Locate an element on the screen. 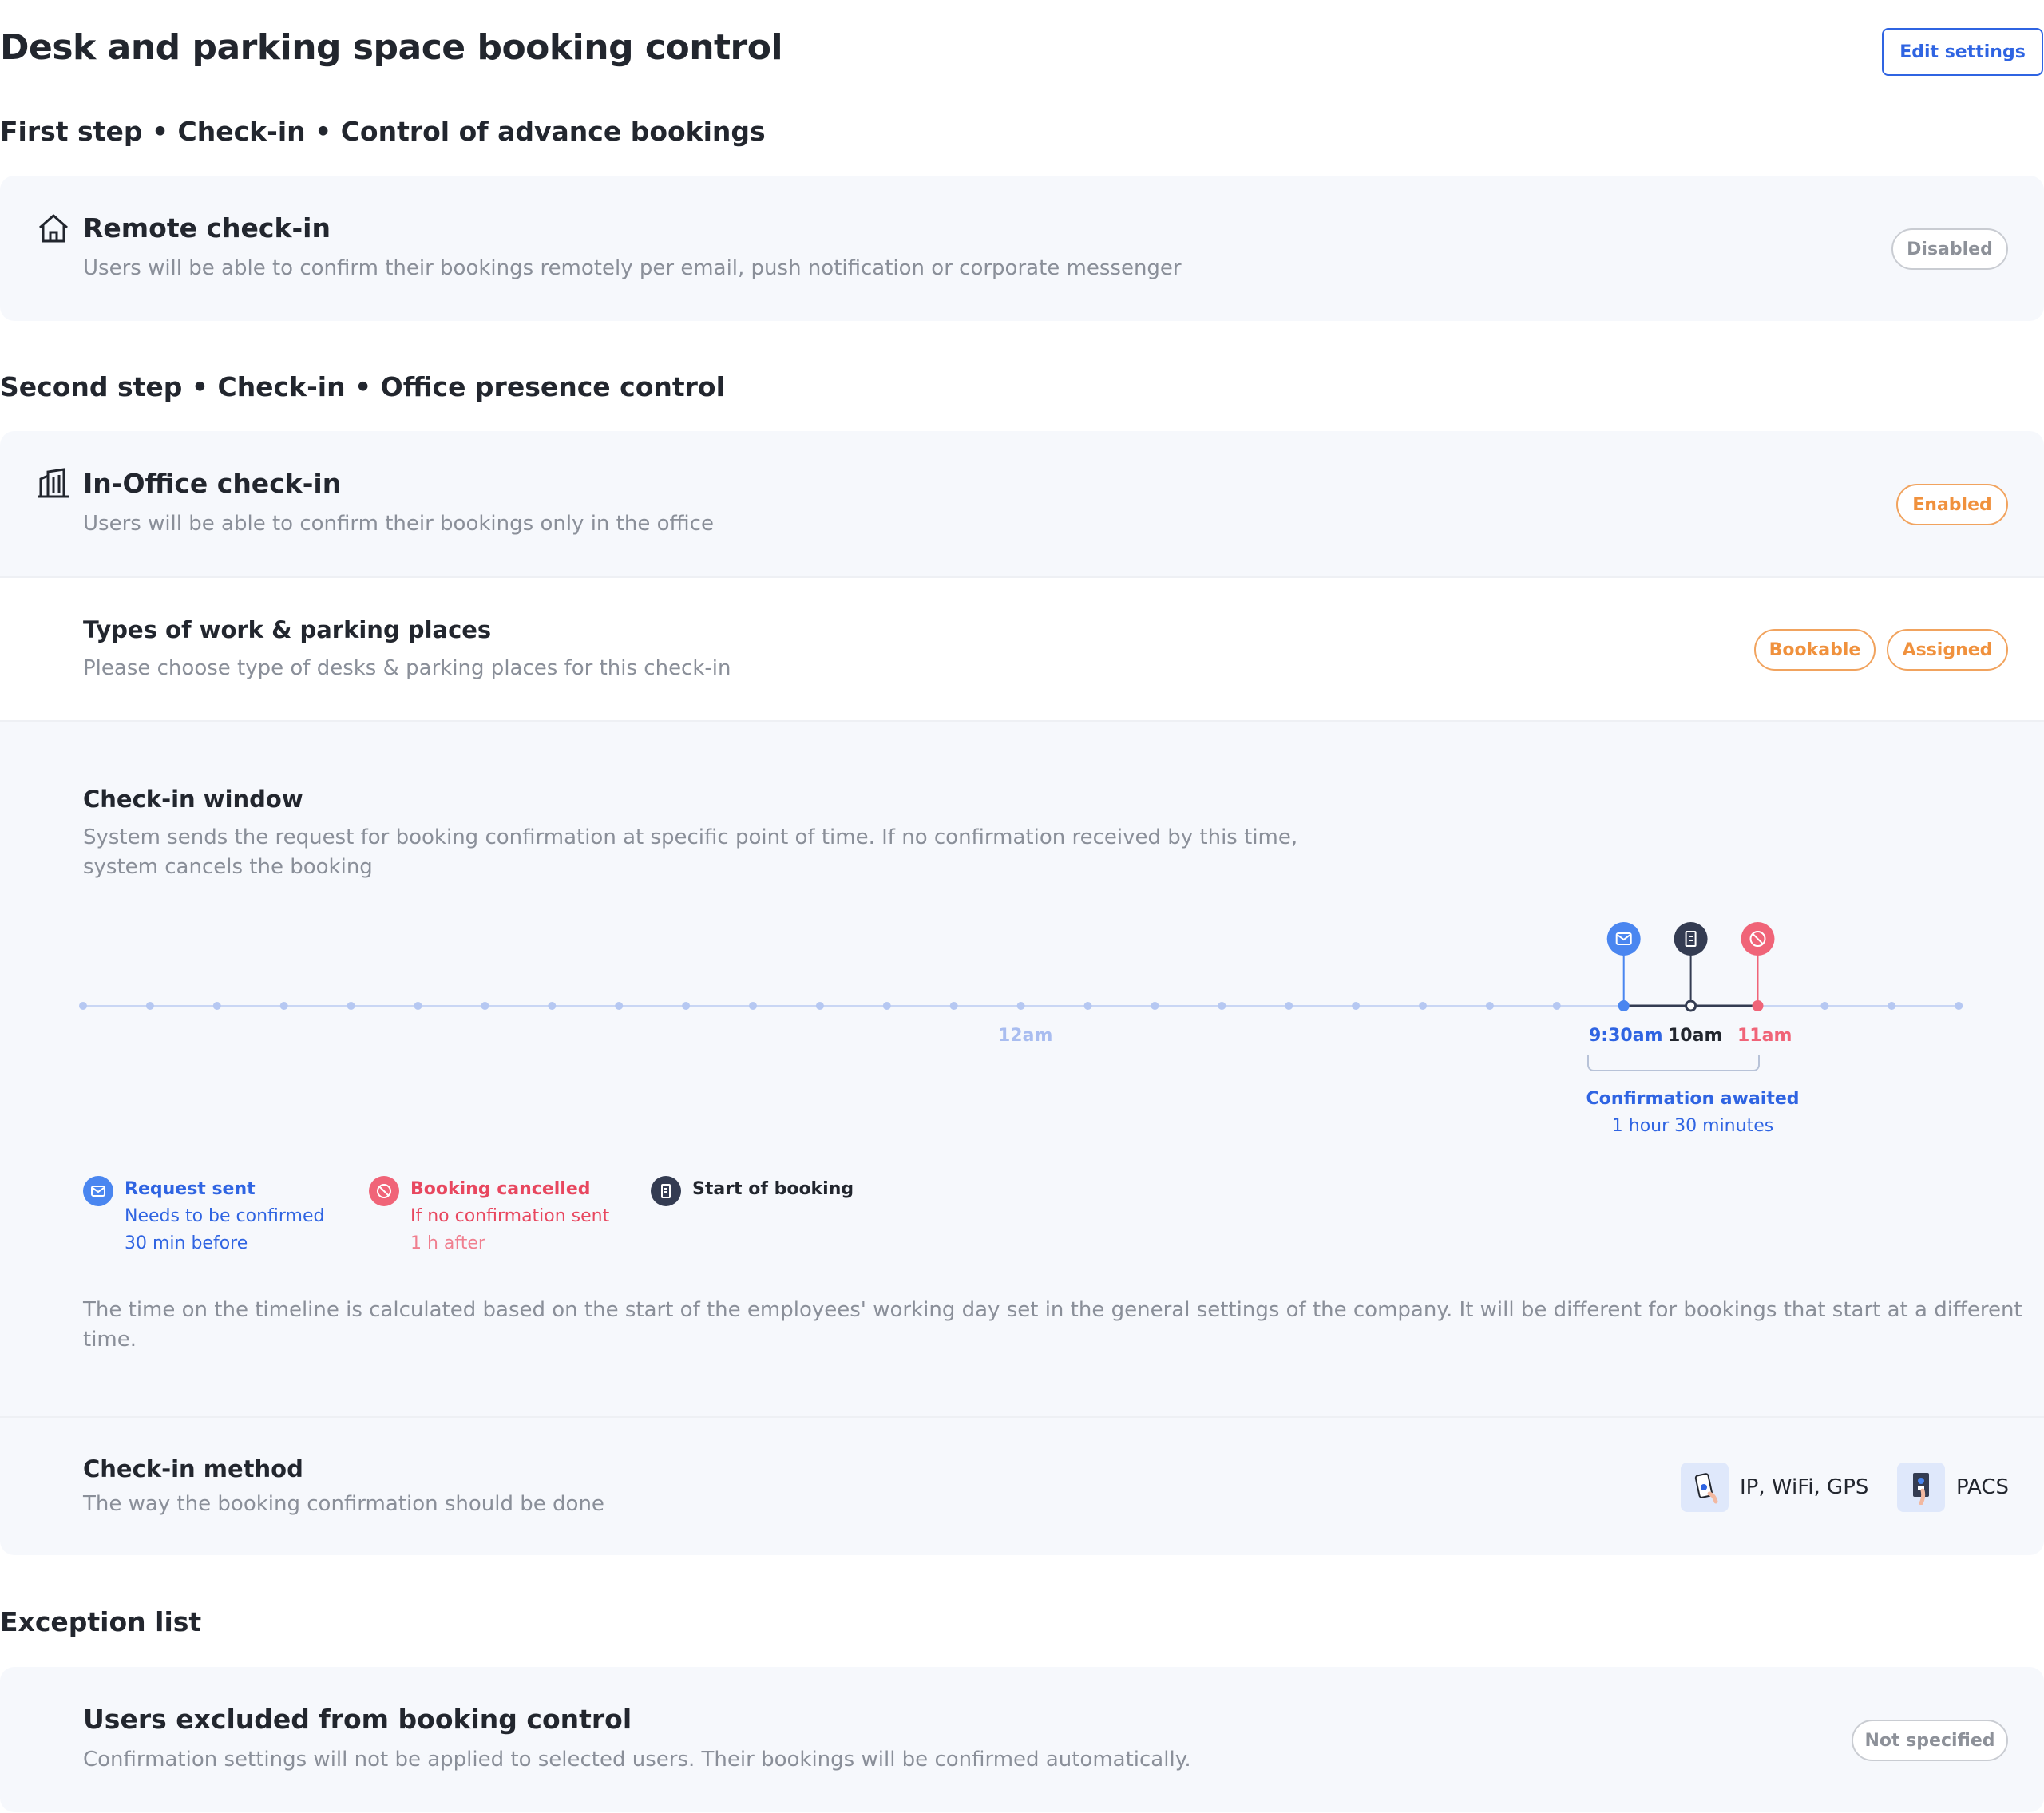 This screenshot has width=2044, height=1813. section-title-exceptions: Exception list is located at coordinates (101, 1621).